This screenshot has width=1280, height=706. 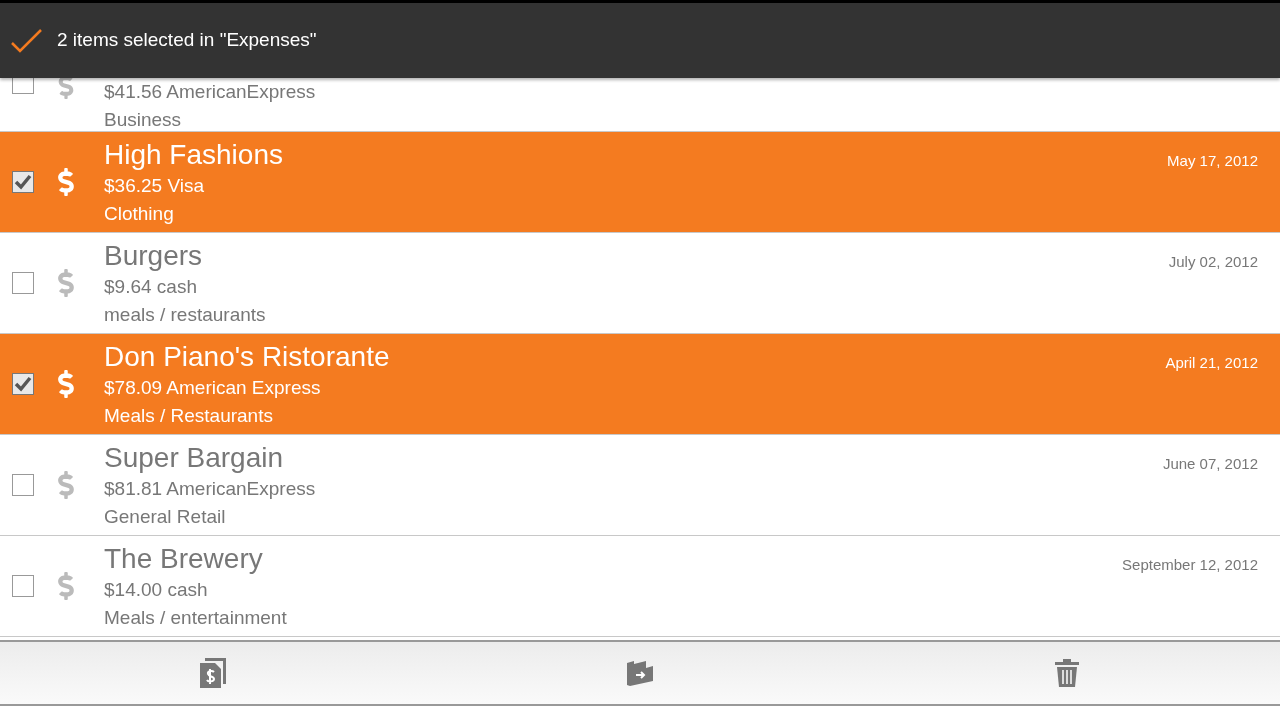 I want to click on expense-date: May 17, 2012, so click(x=1212, y=161).